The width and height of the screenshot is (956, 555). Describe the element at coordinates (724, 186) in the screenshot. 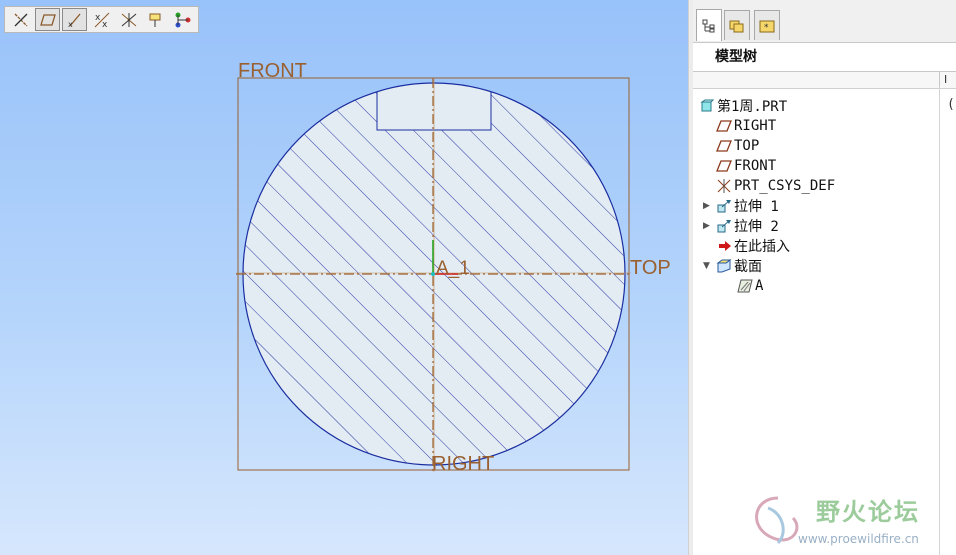

I see `csys-icon` at that location.